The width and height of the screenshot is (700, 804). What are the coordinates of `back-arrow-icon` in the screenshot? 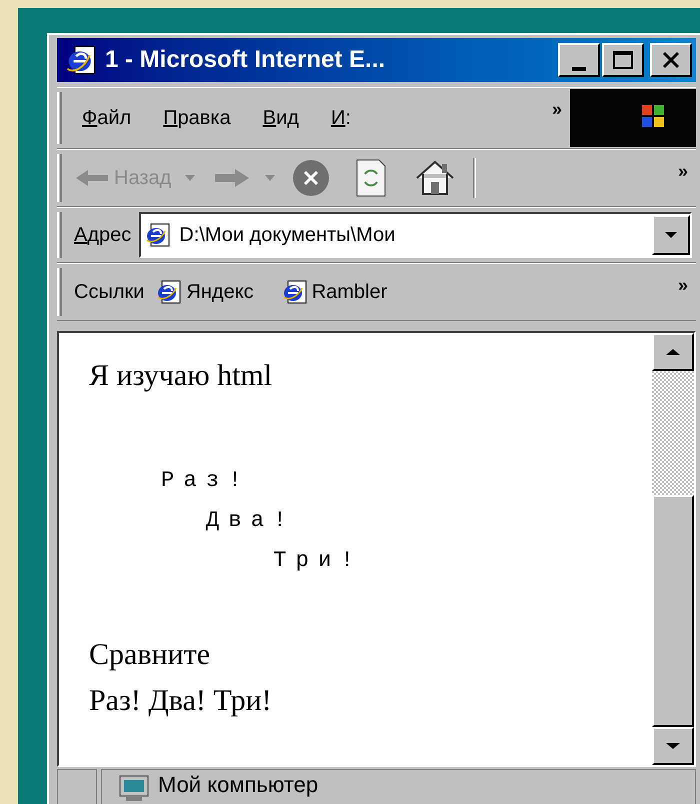 It's located at (92, 178).